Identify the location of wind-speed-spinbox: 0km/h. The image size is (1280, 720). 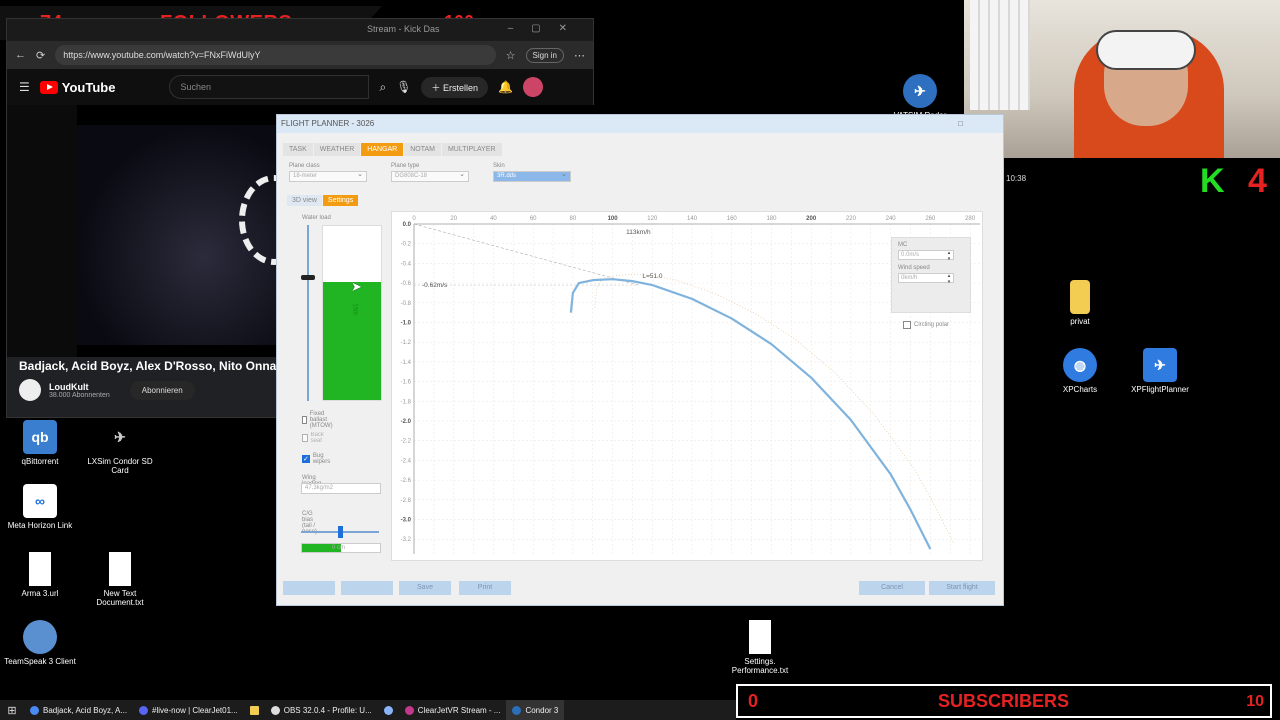
(926, 279).